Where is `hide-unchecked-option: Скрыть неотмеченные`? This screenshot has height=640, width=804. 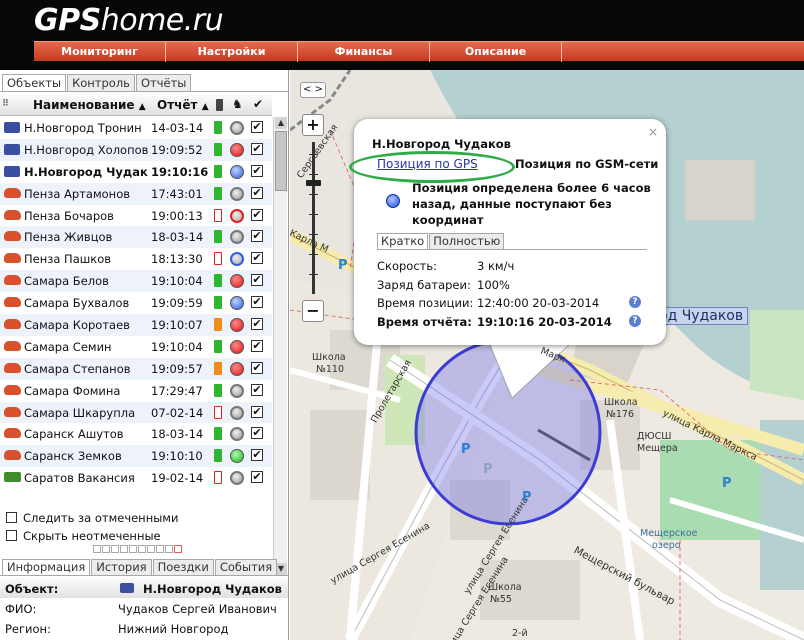
hide-unchecked-option: Скрыть неотмеченные is located at coordinates (83, 536).